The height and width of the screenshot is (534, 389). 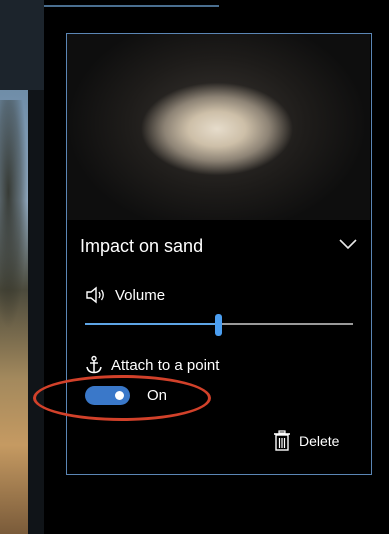 I want to click on highlight-ellipse, so click(x=122, y=398).